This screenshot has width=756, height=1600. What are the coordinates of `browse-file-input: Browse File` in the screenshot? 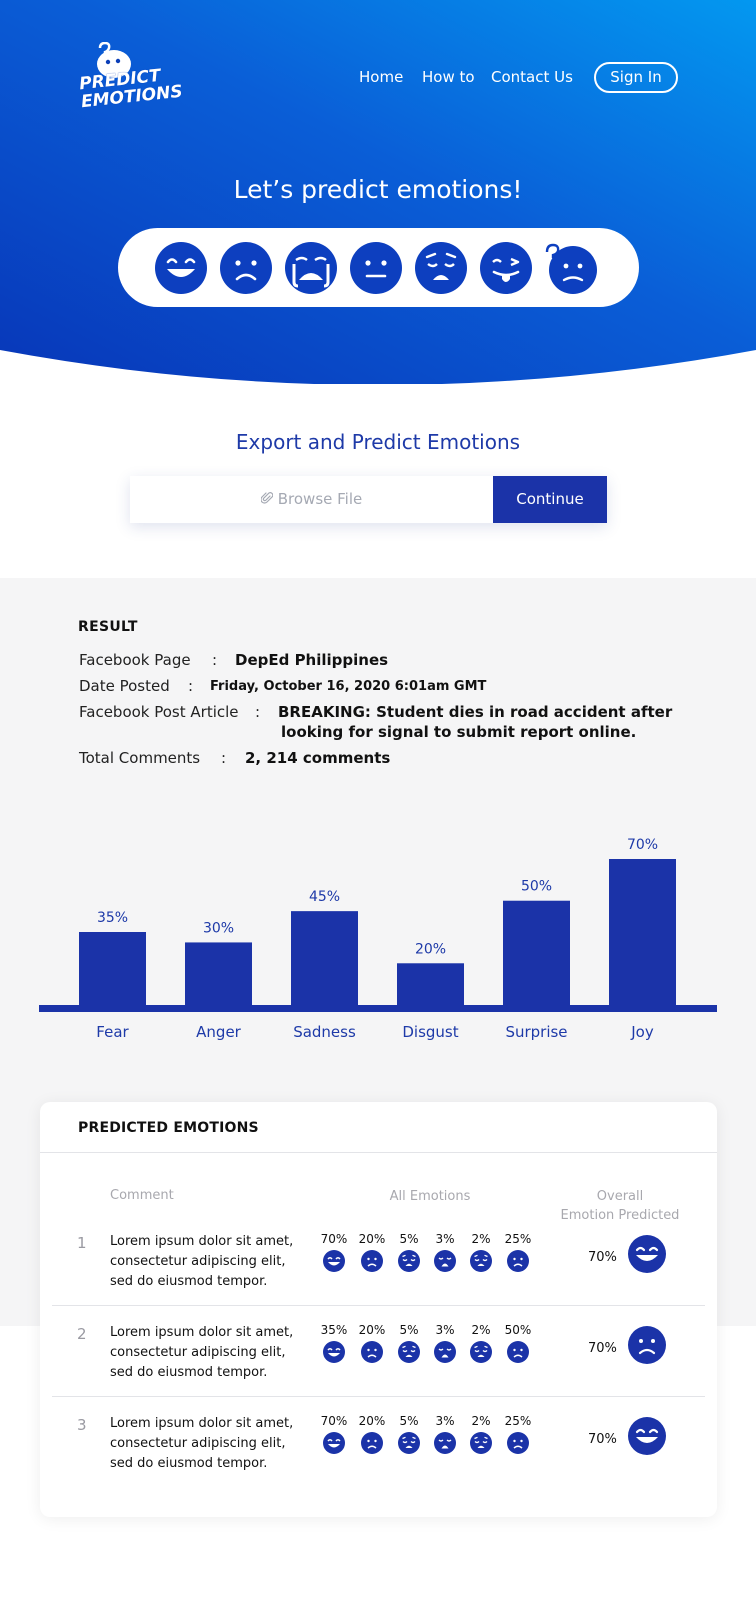 It's located at (311, 499).